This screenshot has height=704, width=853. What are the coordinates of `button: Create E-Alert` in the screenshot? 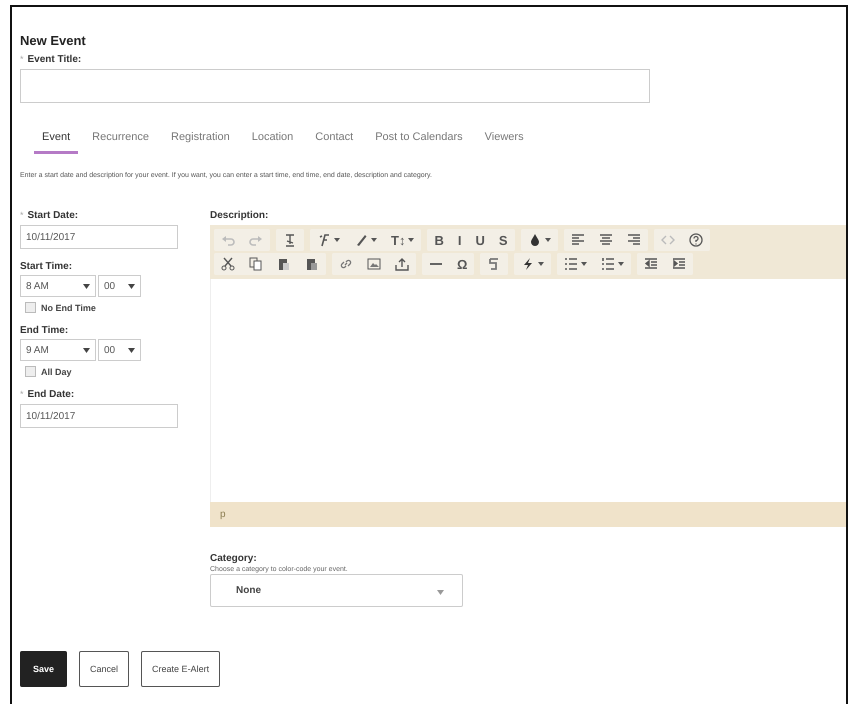 It's located at (180, 669).